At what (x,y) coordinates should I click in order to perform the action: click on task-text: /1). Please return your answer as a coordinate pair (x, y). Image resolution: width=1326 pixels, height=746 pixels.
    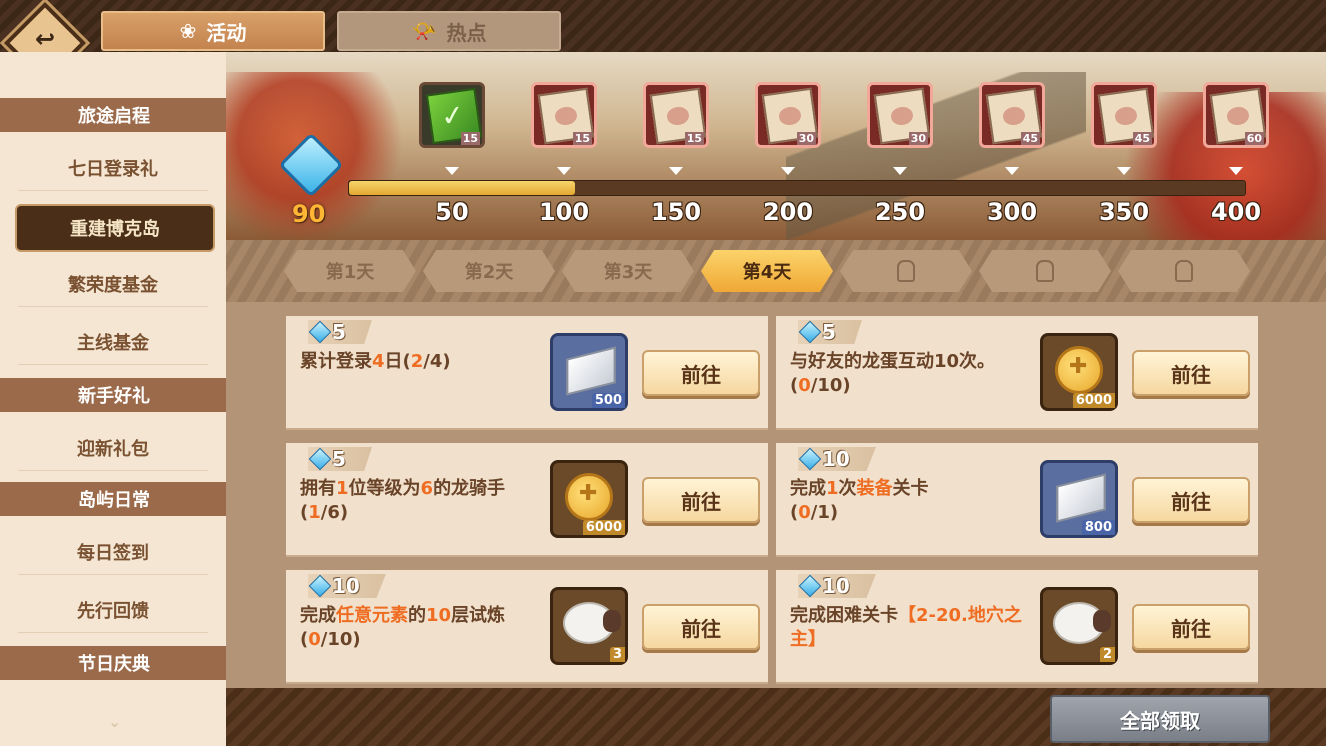
    Looking at the image, I should click on (824, 512).